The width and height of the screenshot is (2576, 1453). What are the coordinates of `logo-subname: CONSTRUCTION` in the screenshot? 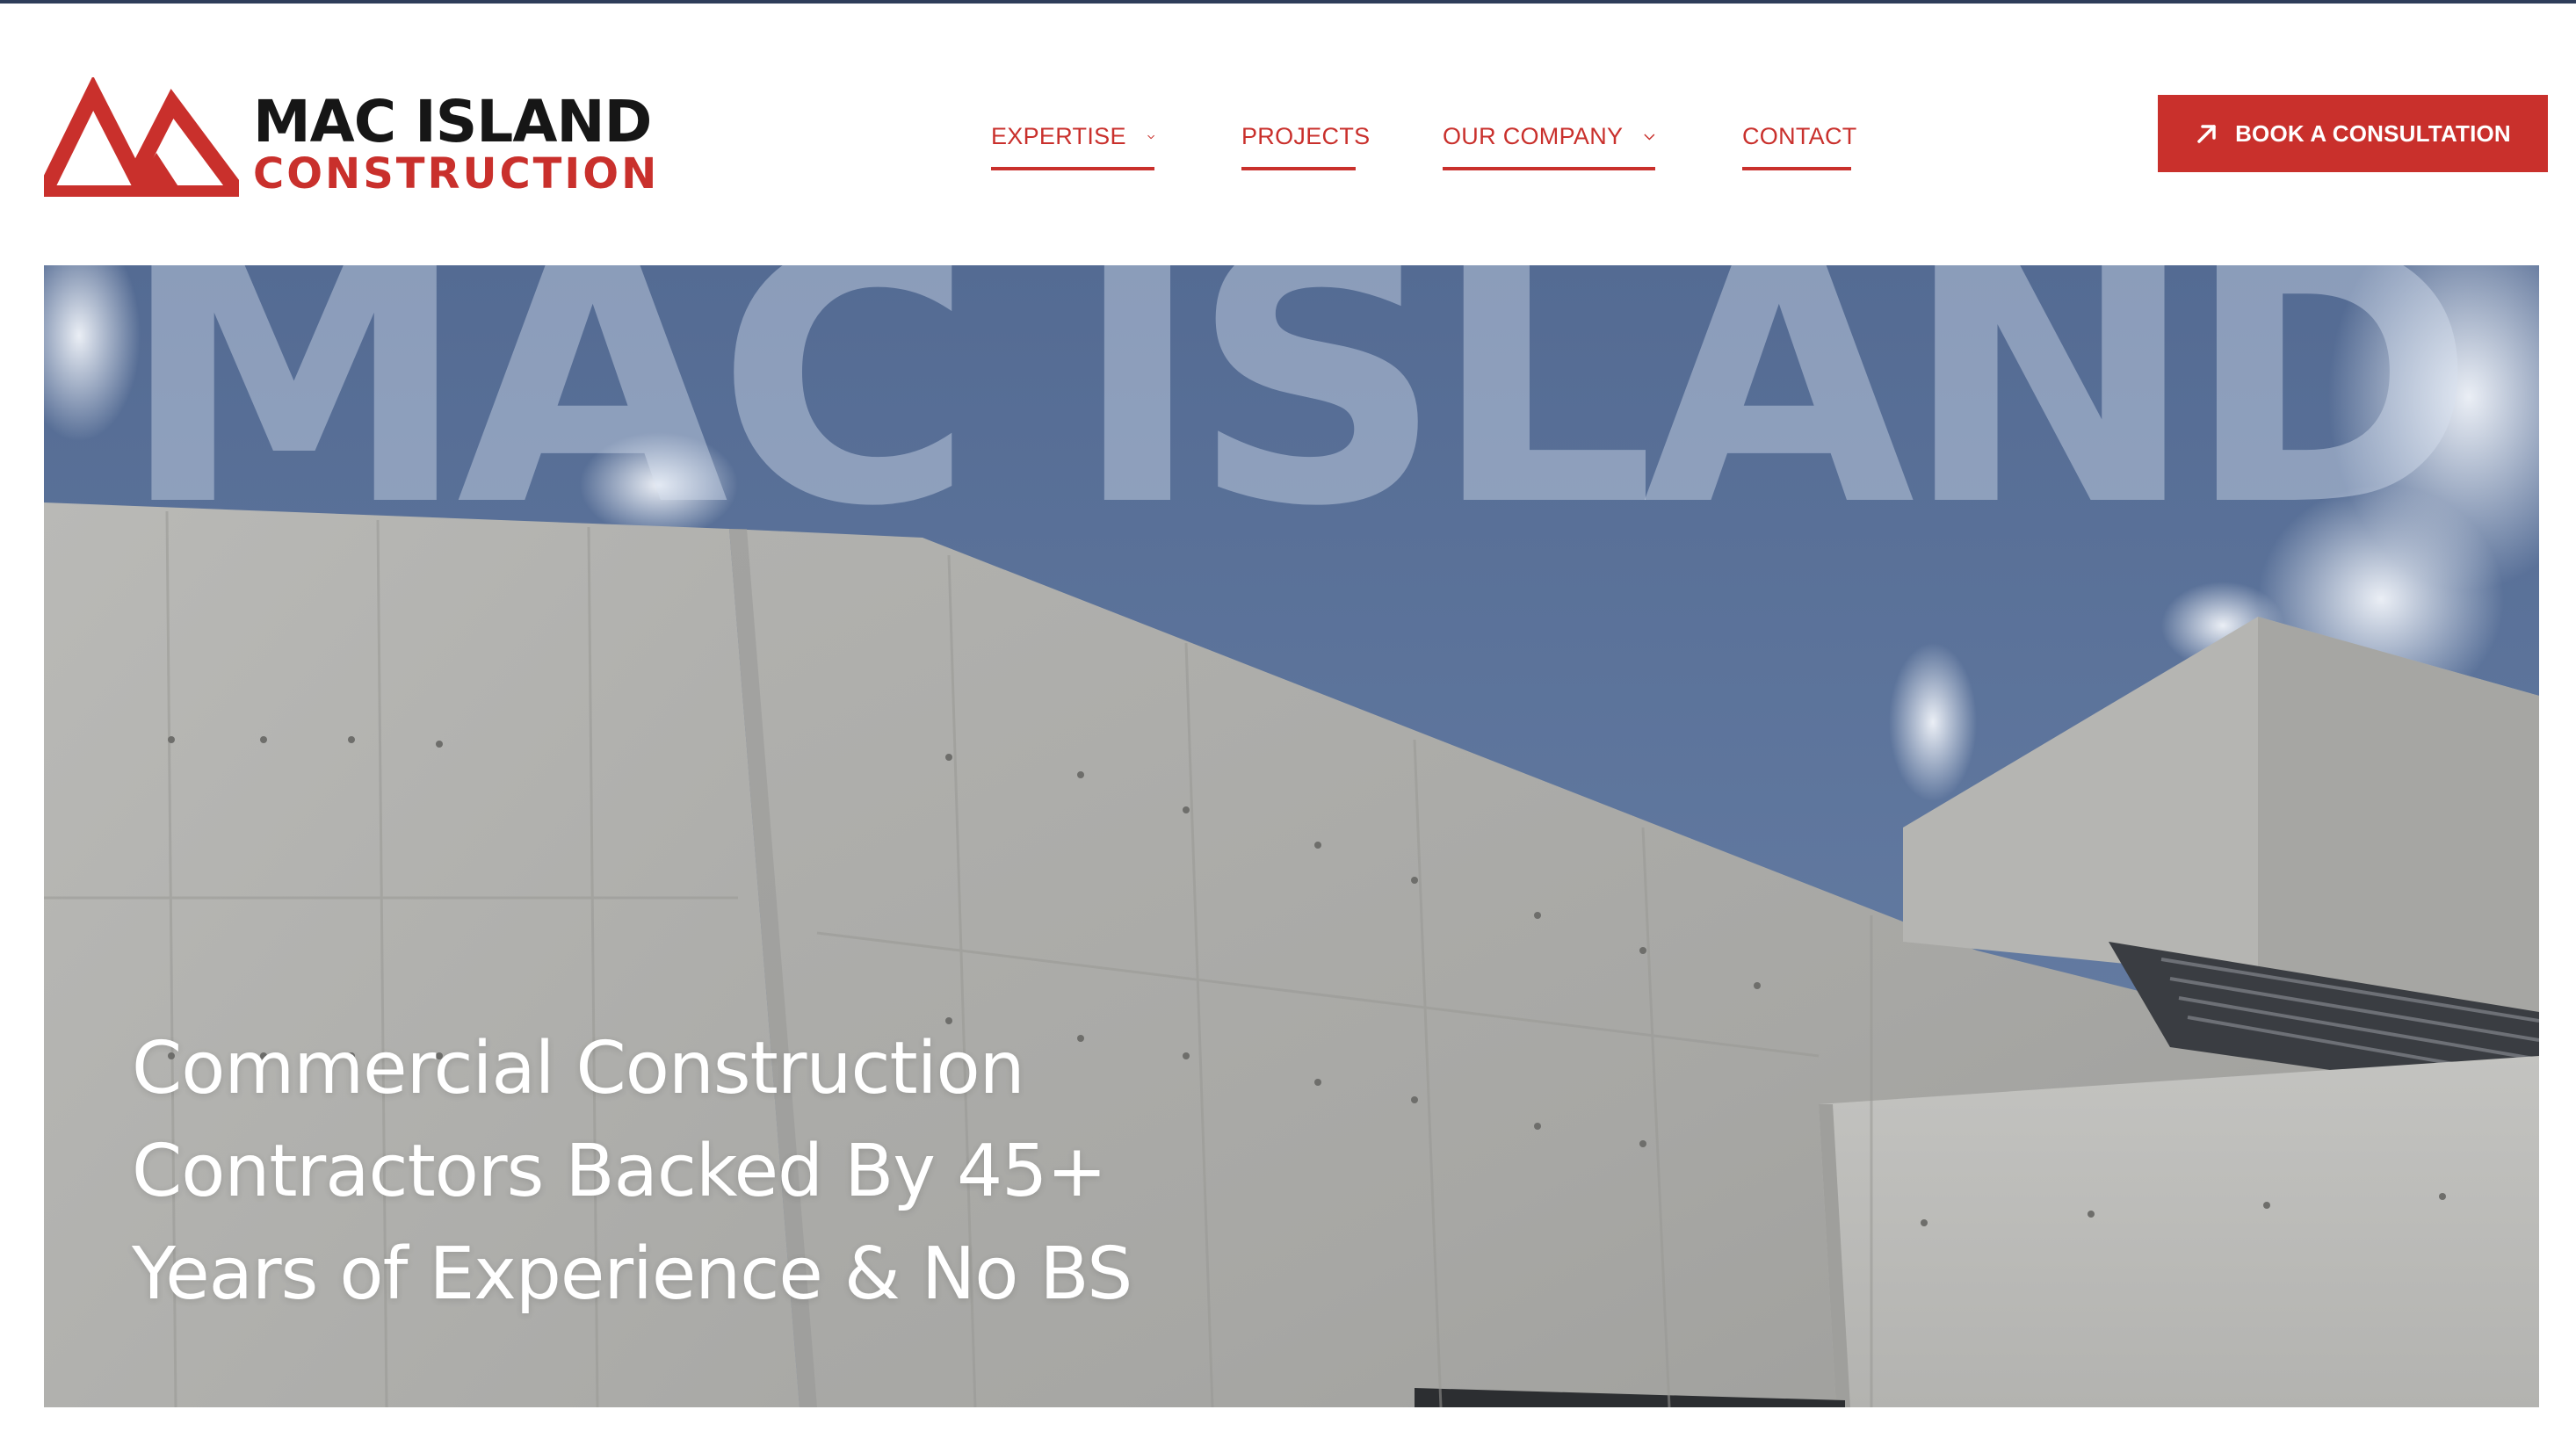 It's located at (456, 174).